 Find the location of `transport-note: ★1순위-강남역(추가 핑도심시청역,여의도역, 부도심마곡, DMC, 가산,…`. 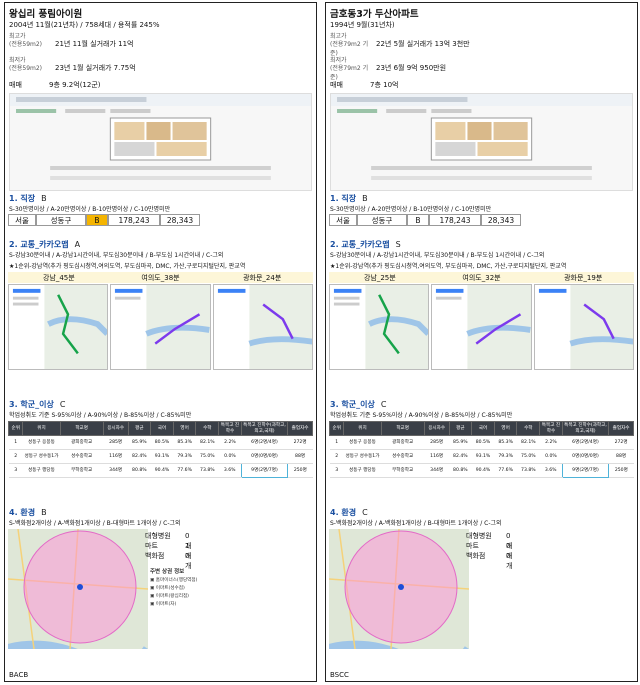

transport-note: ★1순위-강남역(추가 핑도심시청역,여의도역, 부도심마곡, DMC, 가산,… is located at coordinates (127, 266).